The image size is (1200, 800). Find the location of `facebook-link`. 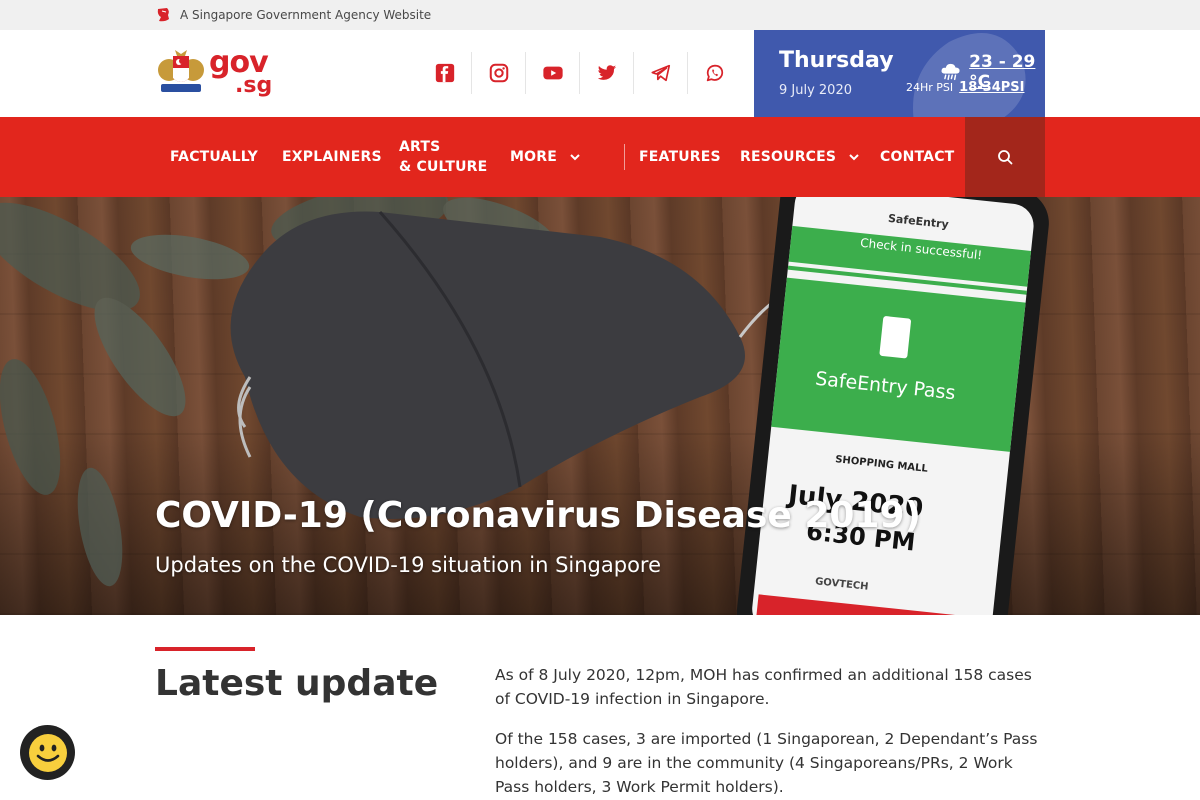

facebook-link is located at coordinates (445, 73).